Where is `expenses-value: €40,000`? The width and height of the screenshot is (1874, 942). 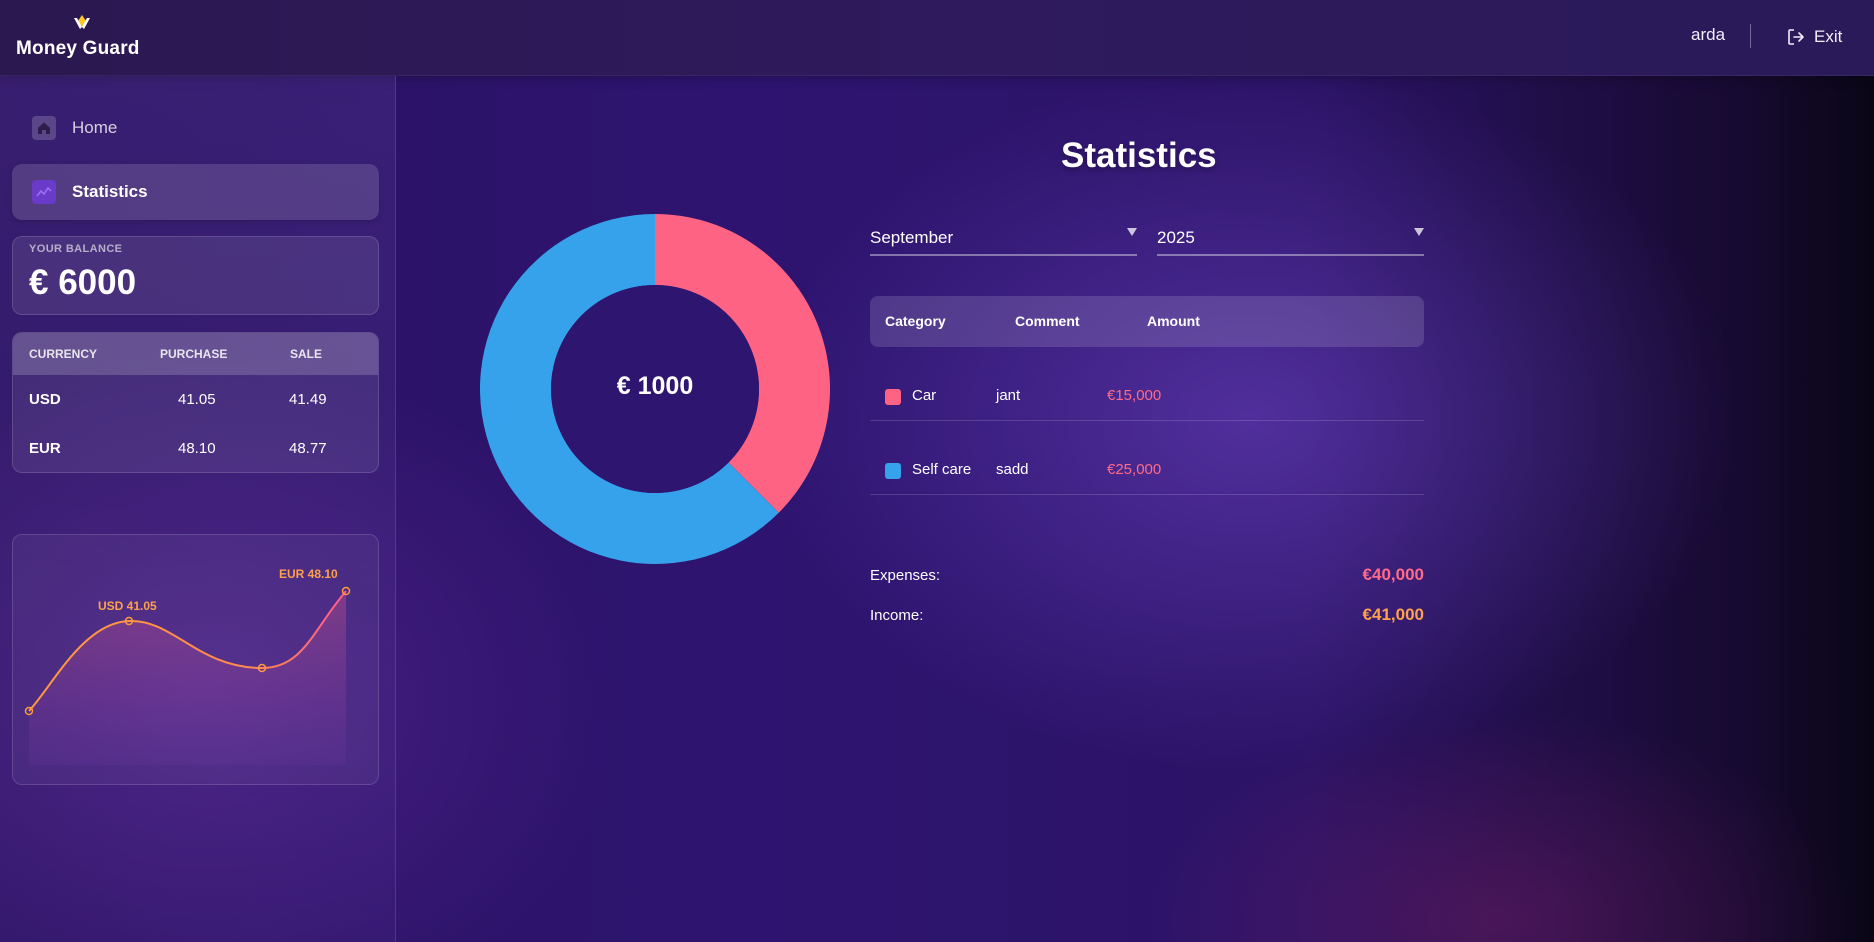
expenses-value: €40,000 is located at coordinates (1393, 574).